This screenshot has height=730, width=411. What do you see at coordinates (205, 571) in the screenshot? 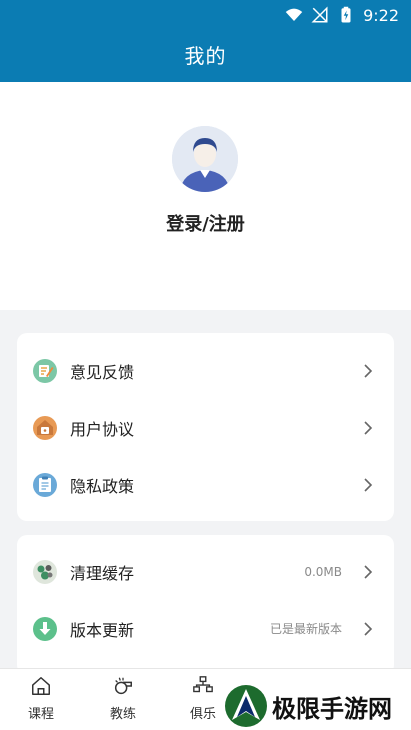
I see `menu-item-clear-cache: 清理缓存 0.0MB` at bounding box center [205, 571].